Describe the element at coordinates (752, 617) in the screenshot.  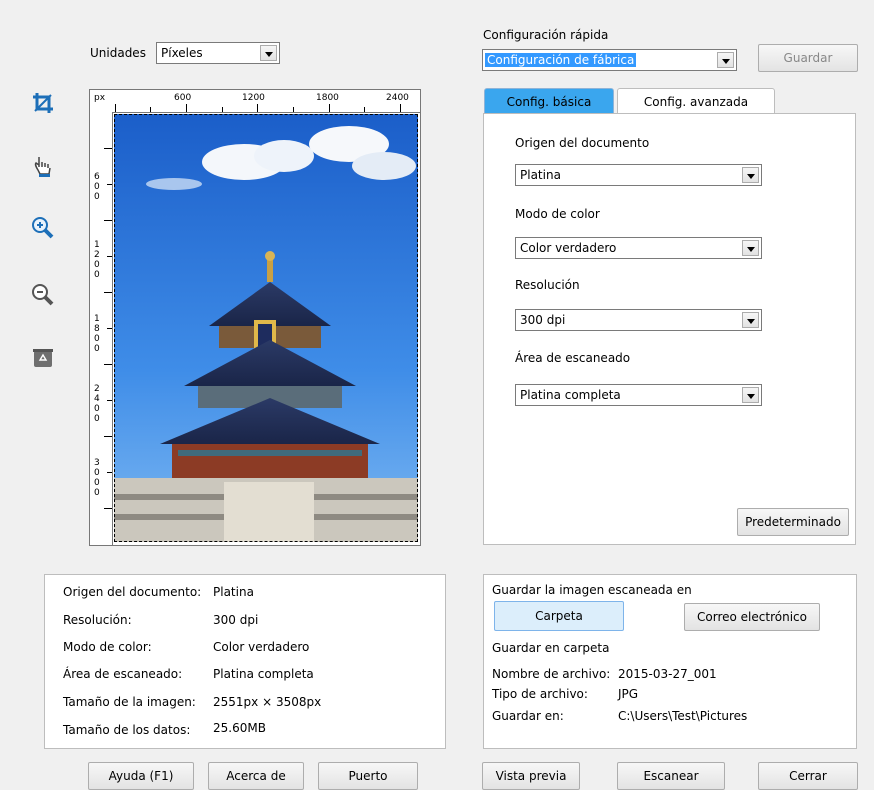
I see `email-button: Correo electrónico` at that location.